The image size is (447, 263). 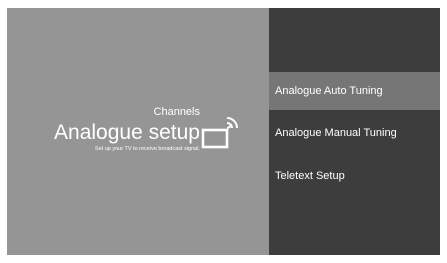 I want to click on menu-item-analogue-manual-tuning: Analogue Manual Tuning, so click(x=354, y=133).